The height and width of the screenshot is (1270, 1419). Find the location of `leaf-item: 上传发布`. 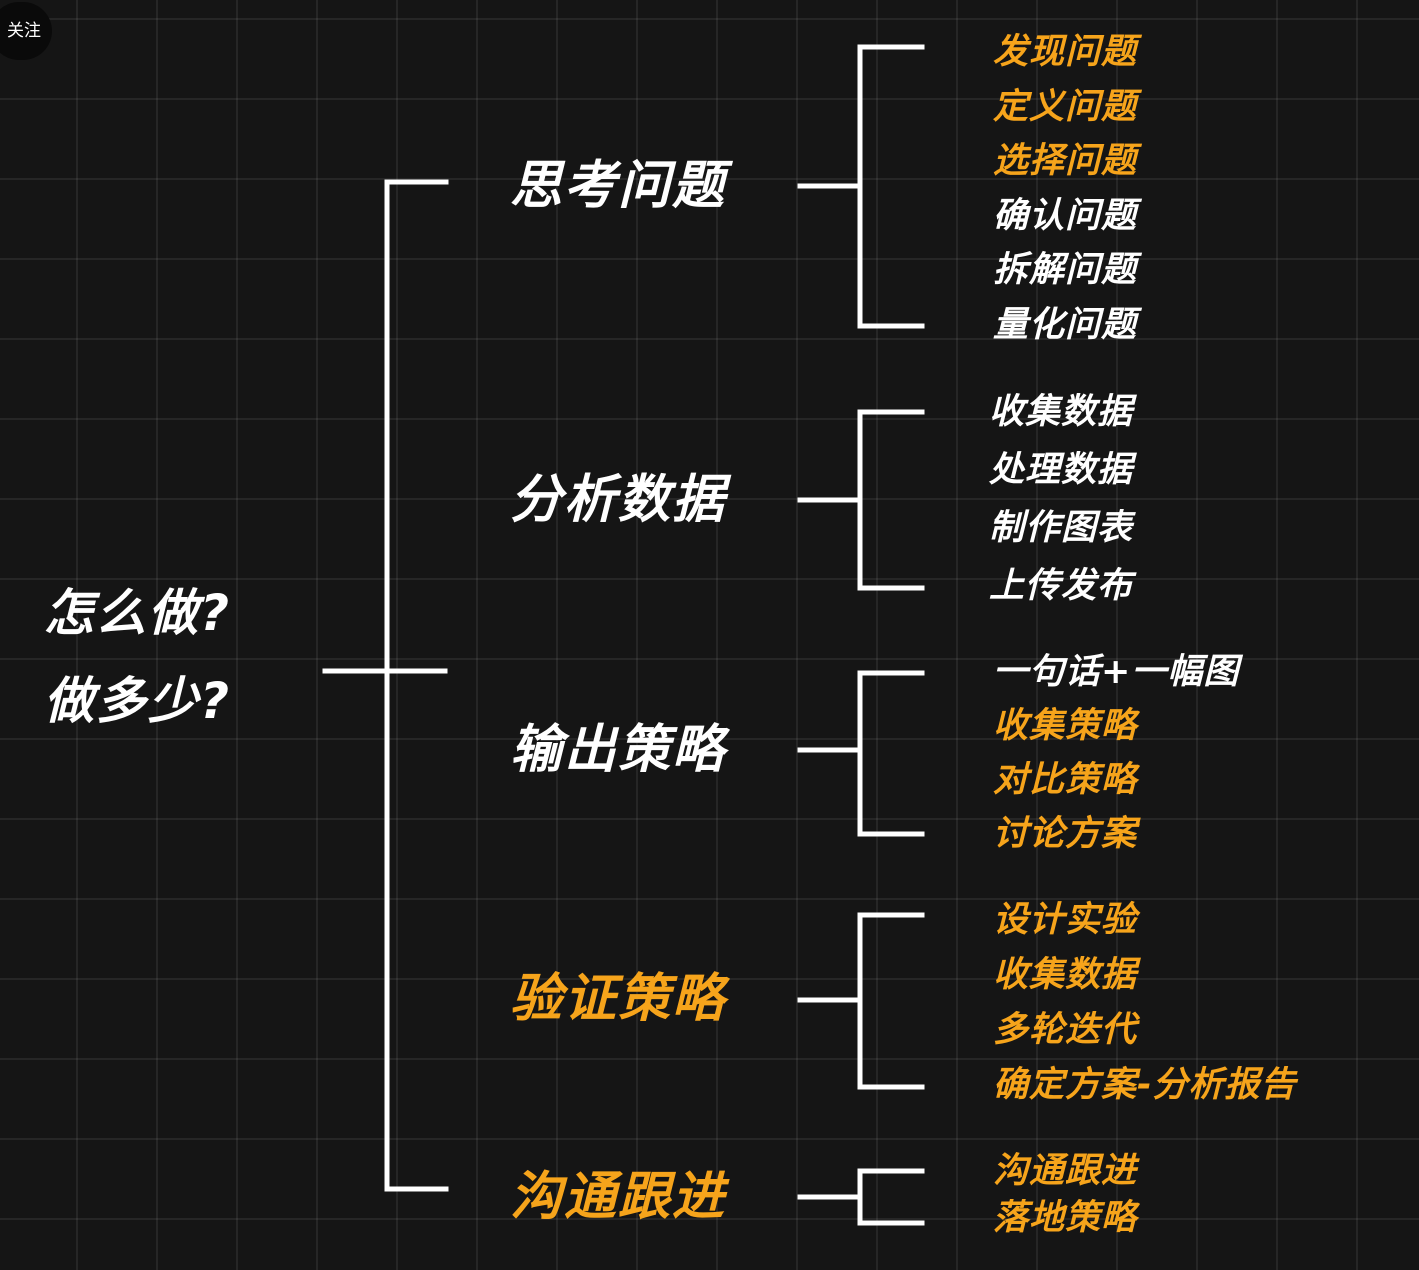

leaf-item: 上传发布 is located at coordinates (1061, 586).